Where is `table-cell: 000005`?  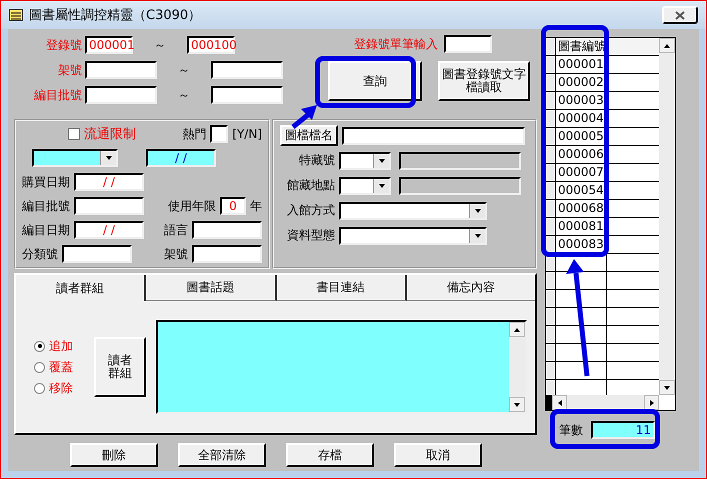 table-cell: 000005 is located at coordinates (581, 136).